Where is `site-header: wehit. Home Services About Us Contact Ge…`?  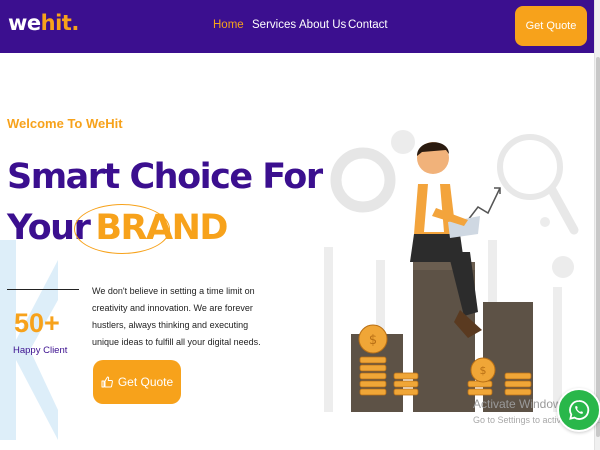
site-header: wehit. Home Services About Us Contact Ge… is located at coordinates (297, 26).